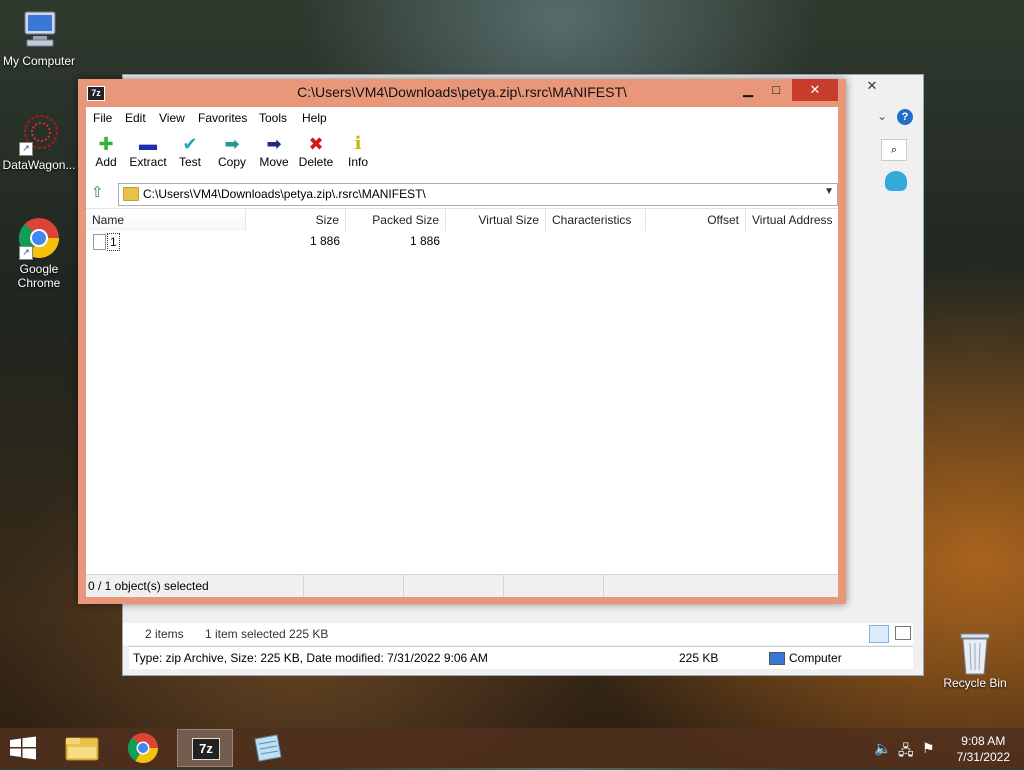  What do you see at coordinates (190, 144) in the screenshot?
I see `check-icon: ✔` at bounding box center [190, 144].